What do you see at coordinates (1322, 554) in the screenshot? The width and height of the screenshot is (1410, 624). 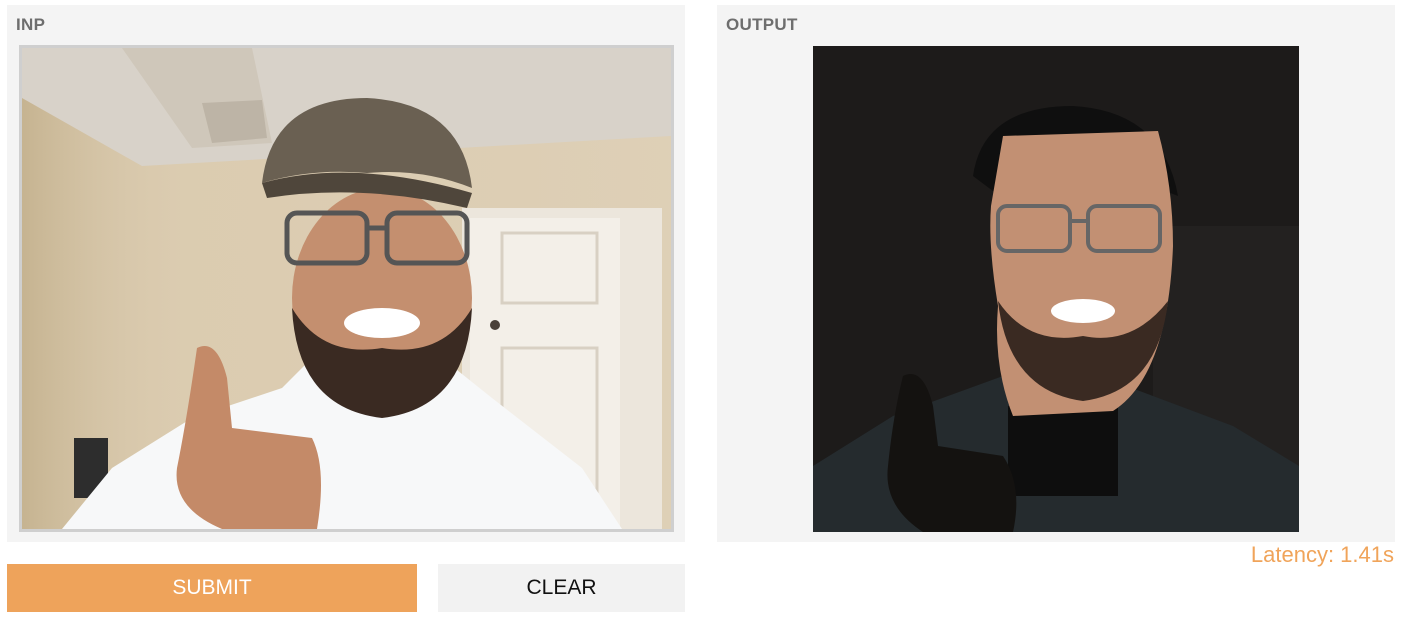 I see `latency-text: Latency: 1.41s` at bounding box center [1322, 554].